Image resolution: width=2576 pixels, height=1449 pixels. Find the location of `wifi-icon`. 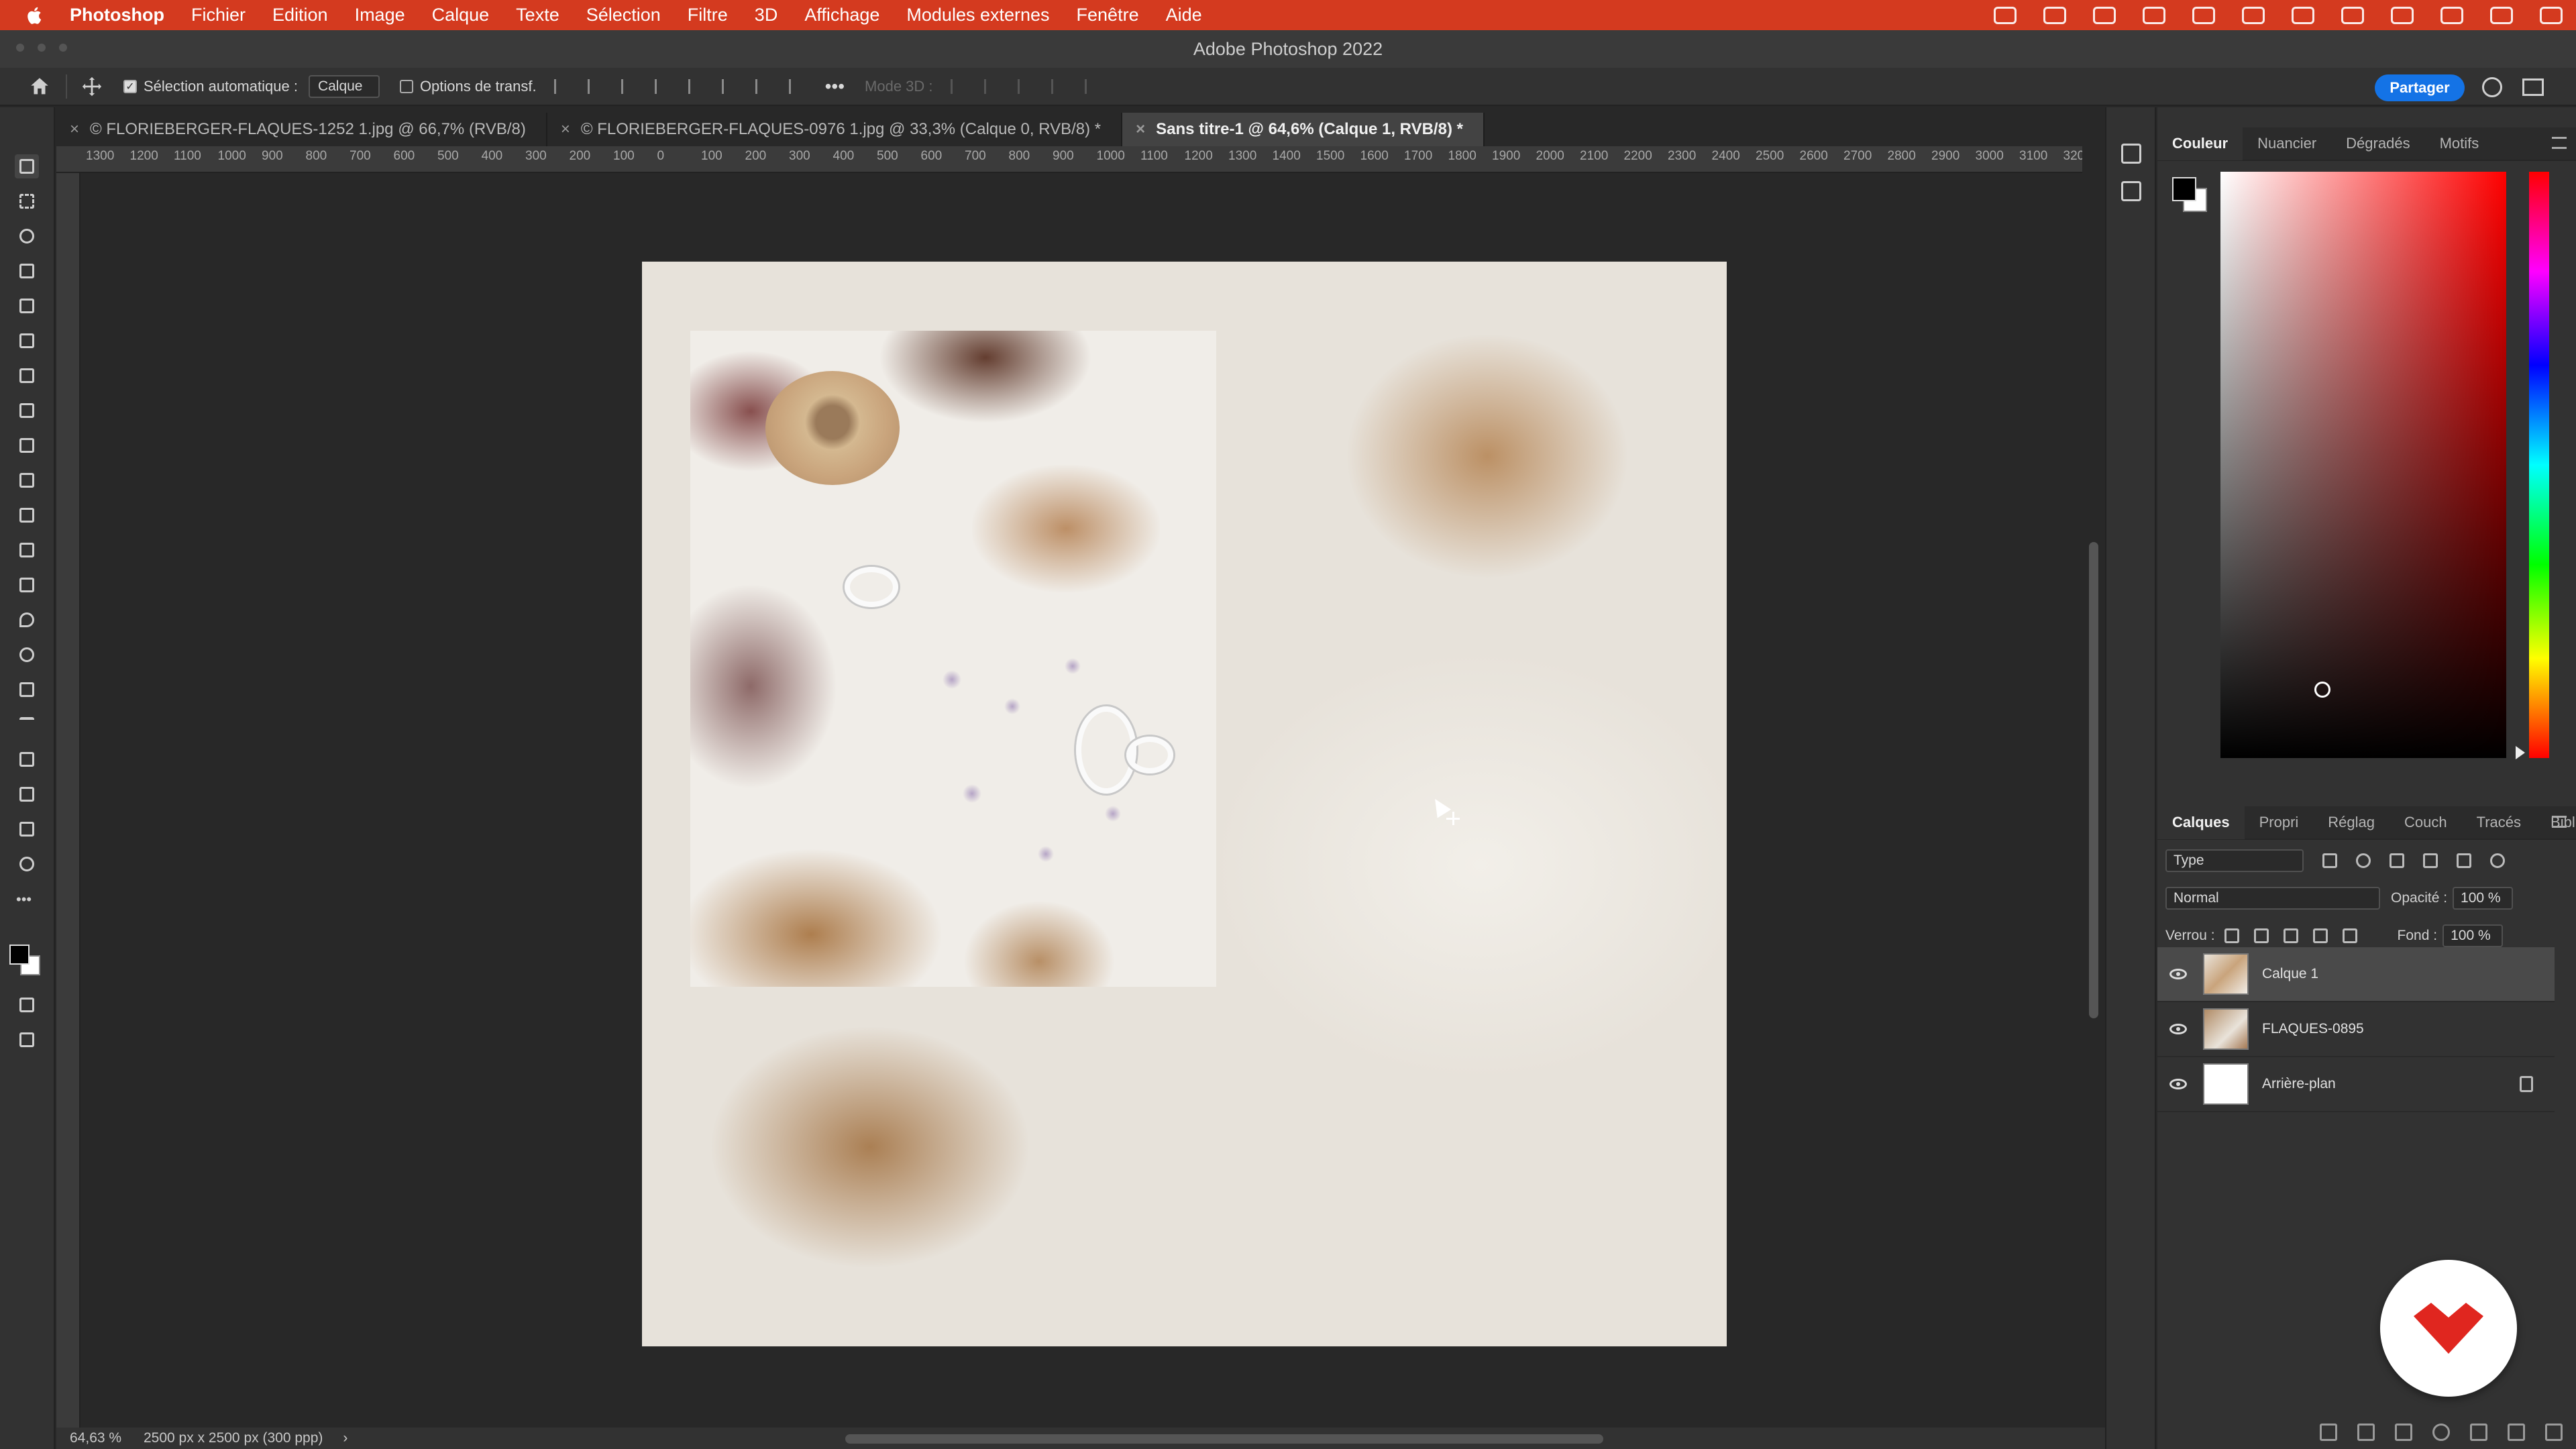

wifi-icon is located at coordinates (2303, 15).